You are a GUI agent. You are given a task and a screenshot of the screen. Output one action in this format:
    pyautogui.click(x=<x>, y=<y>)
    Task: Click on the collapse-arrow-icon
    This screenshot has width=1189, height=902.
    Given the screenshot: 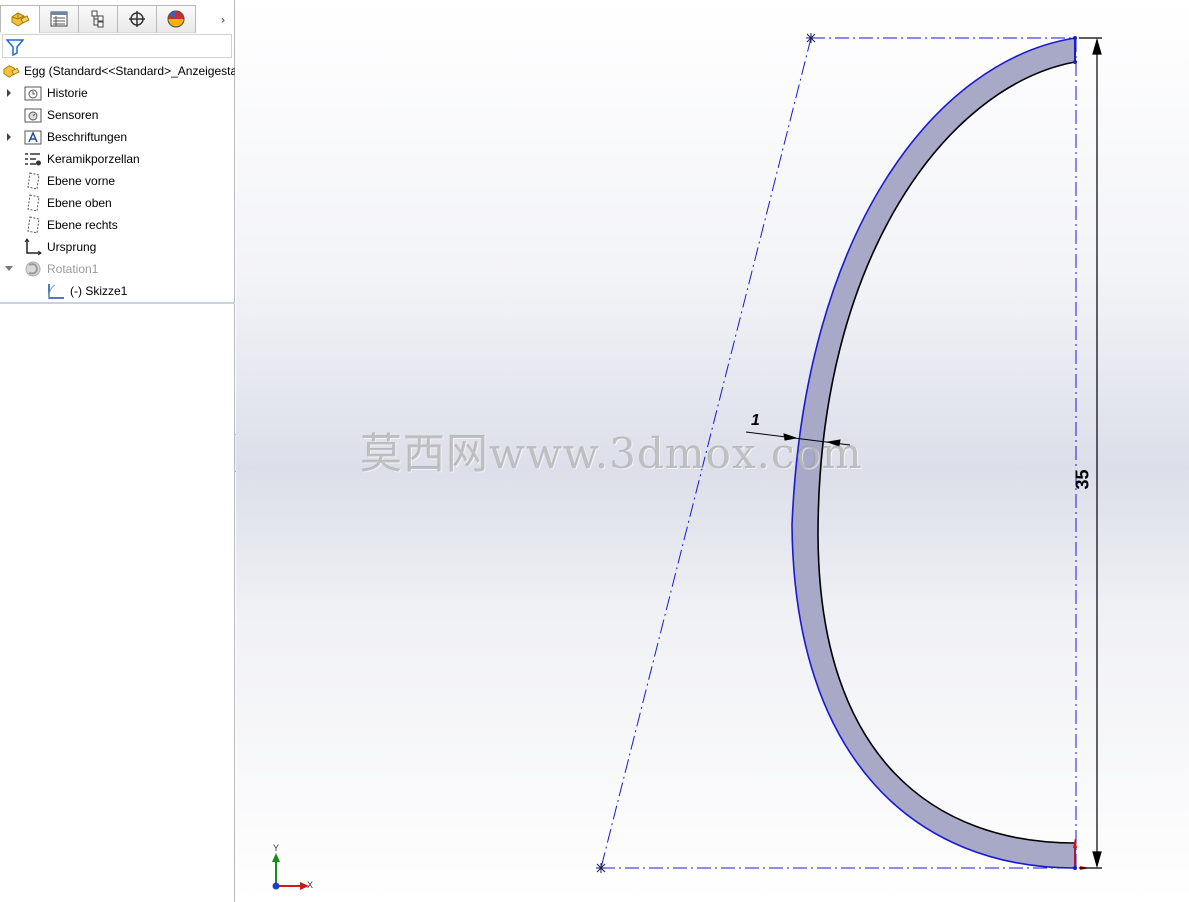 What is the action you would take?
    pyautogui.click(x=9, y=269)
    